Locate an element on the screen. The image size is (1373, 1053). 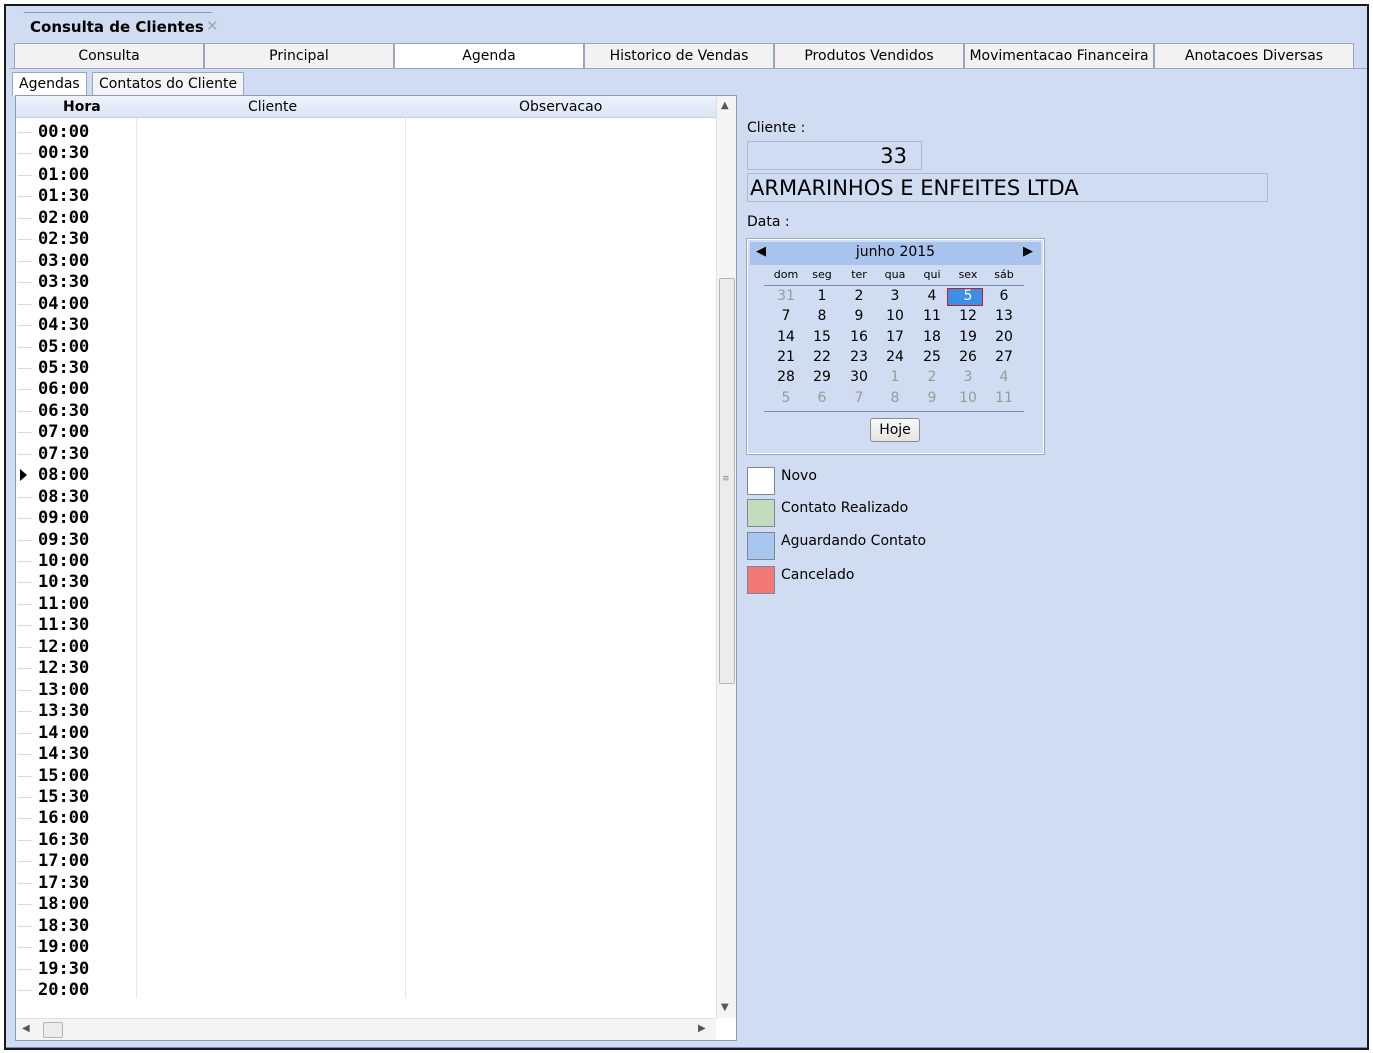
table-row: 12:30 is located at coordinates (366, 668).